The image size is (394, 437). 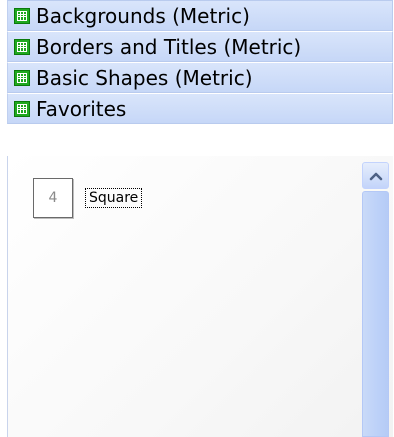 I want to click on stencil-bar-backgrounds: Backgrounds (Metric), so click(x=200, y=15).